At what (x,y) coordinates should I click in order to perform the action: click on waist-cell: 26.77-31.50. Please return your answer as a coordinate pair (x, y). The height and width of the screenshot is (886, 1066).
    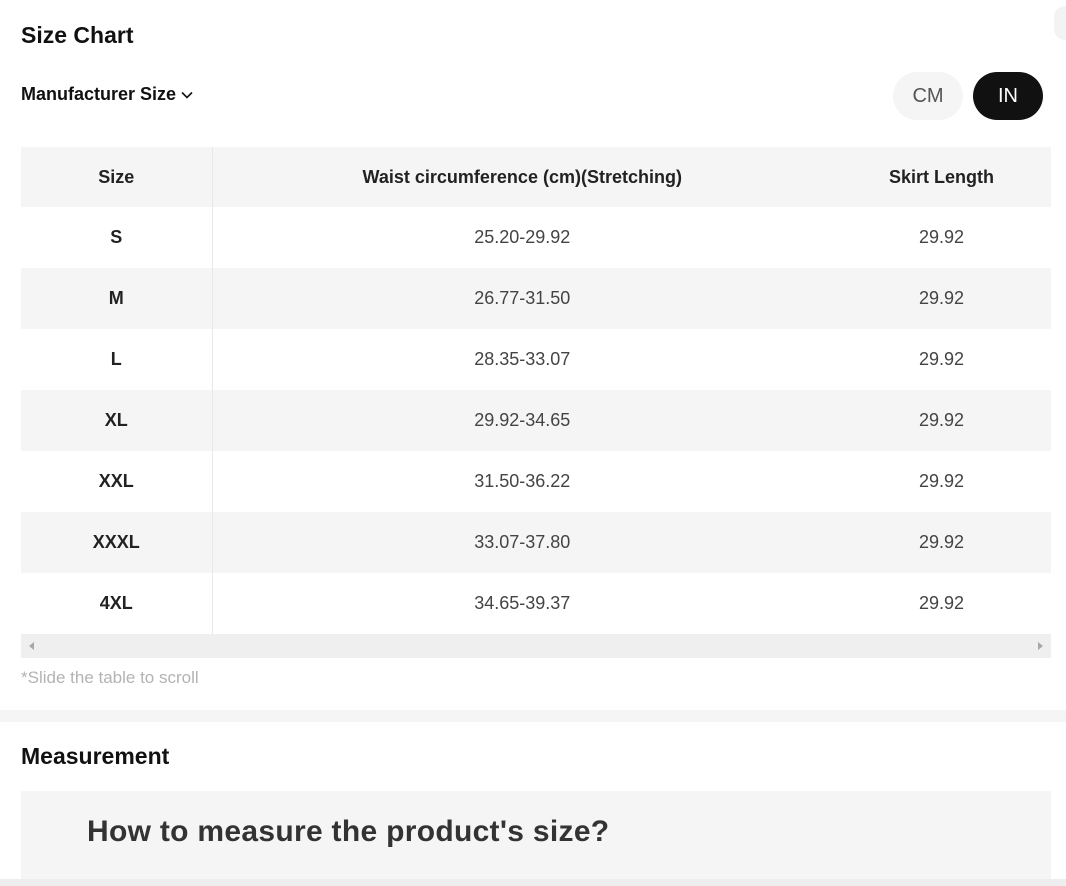
    Looking at the image, I should click on (522, 298).